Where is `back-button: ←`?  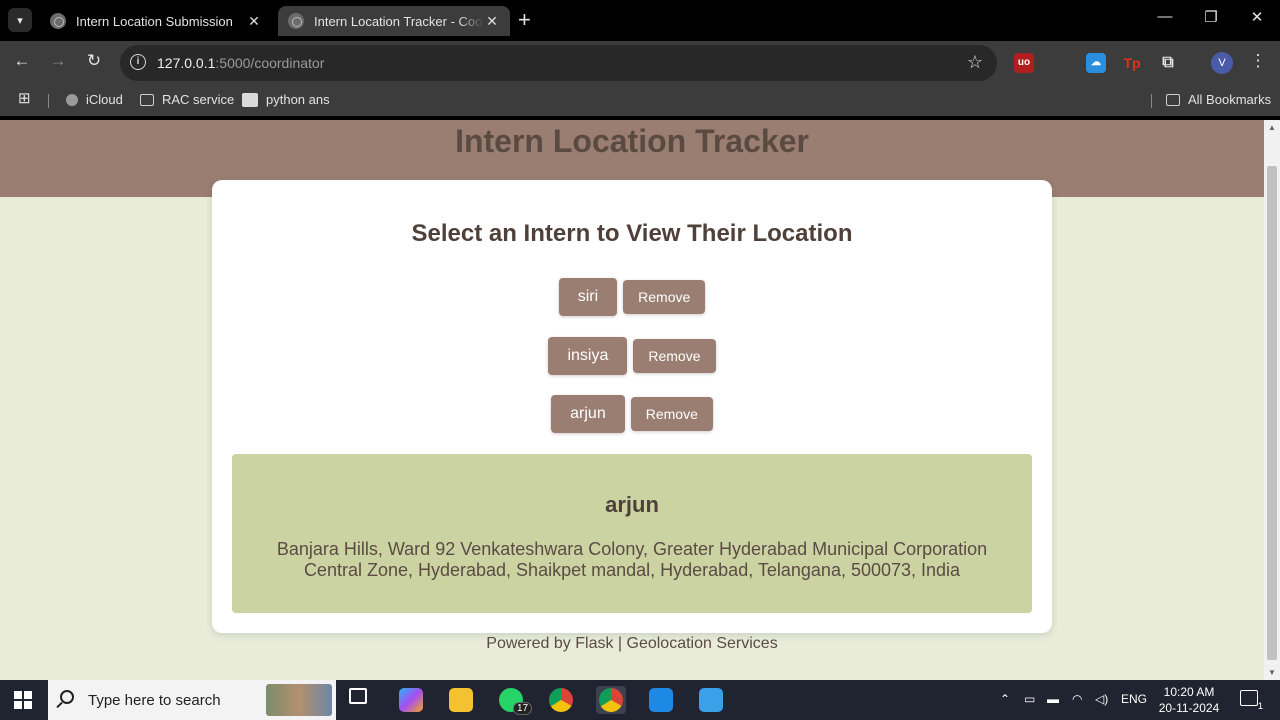 back-button: ← is located at coordinates (22, 61).